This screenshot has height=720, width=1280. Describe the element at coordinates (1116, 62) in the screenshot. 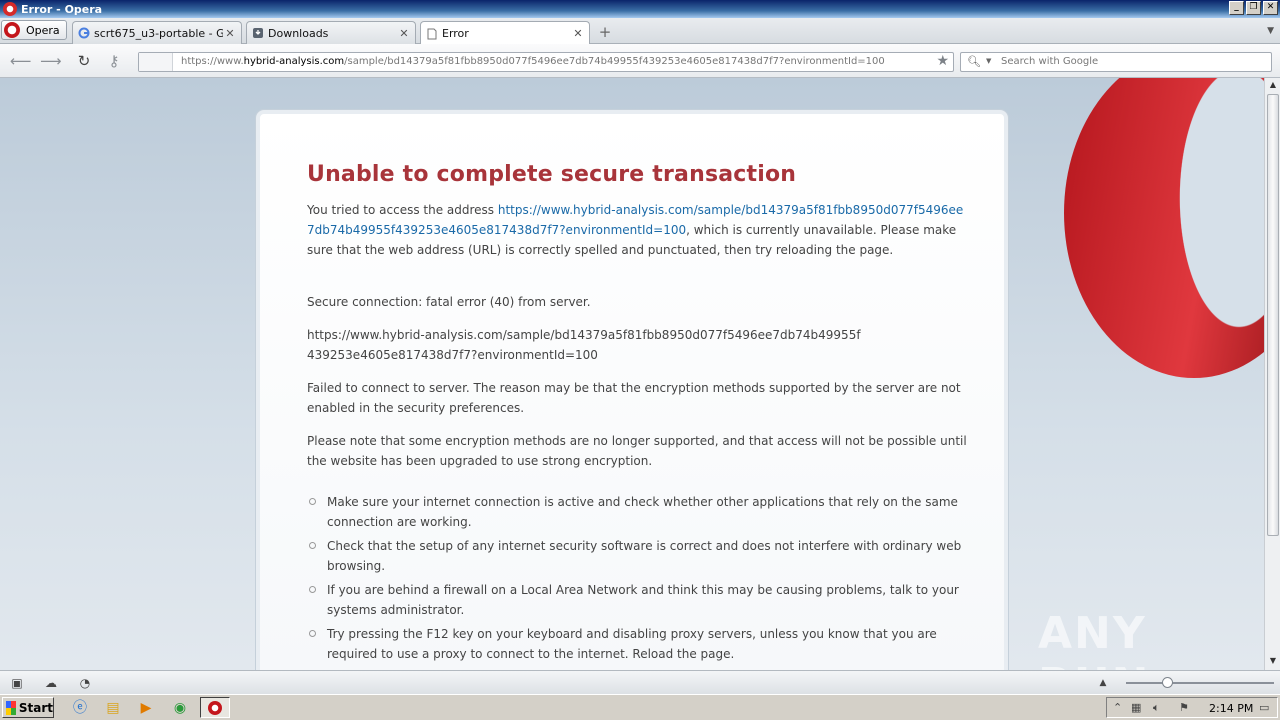

I see `search-input: 🔍︎ ▼ Search with Google` at that location.